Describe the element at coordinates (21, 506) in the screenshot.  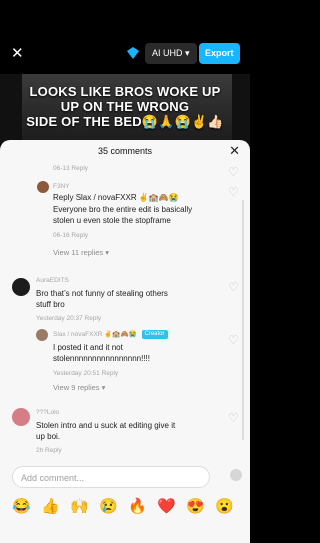
I see `reaction-laugh-icon: 😂` at that location.